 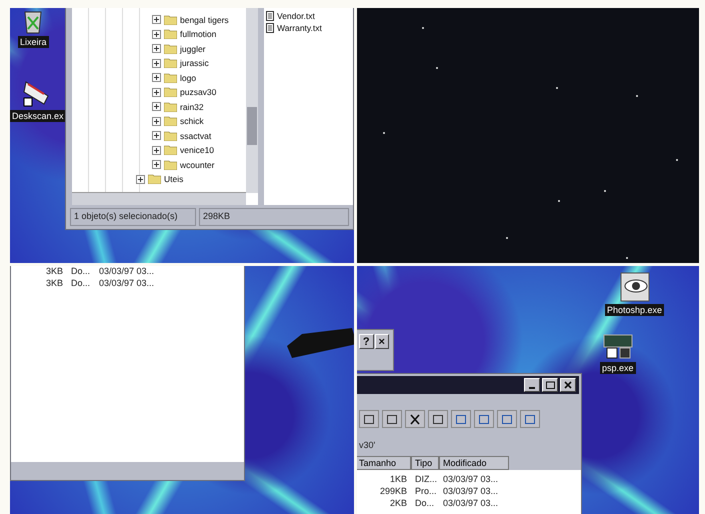 I want to click on vertical-scrollbar, so click(x=252, y=100).